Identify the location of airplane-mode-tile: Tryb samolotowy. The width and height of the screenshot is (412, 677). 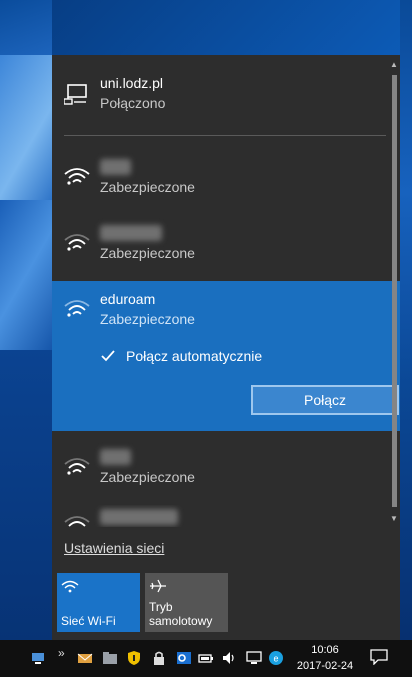
(186, 602).